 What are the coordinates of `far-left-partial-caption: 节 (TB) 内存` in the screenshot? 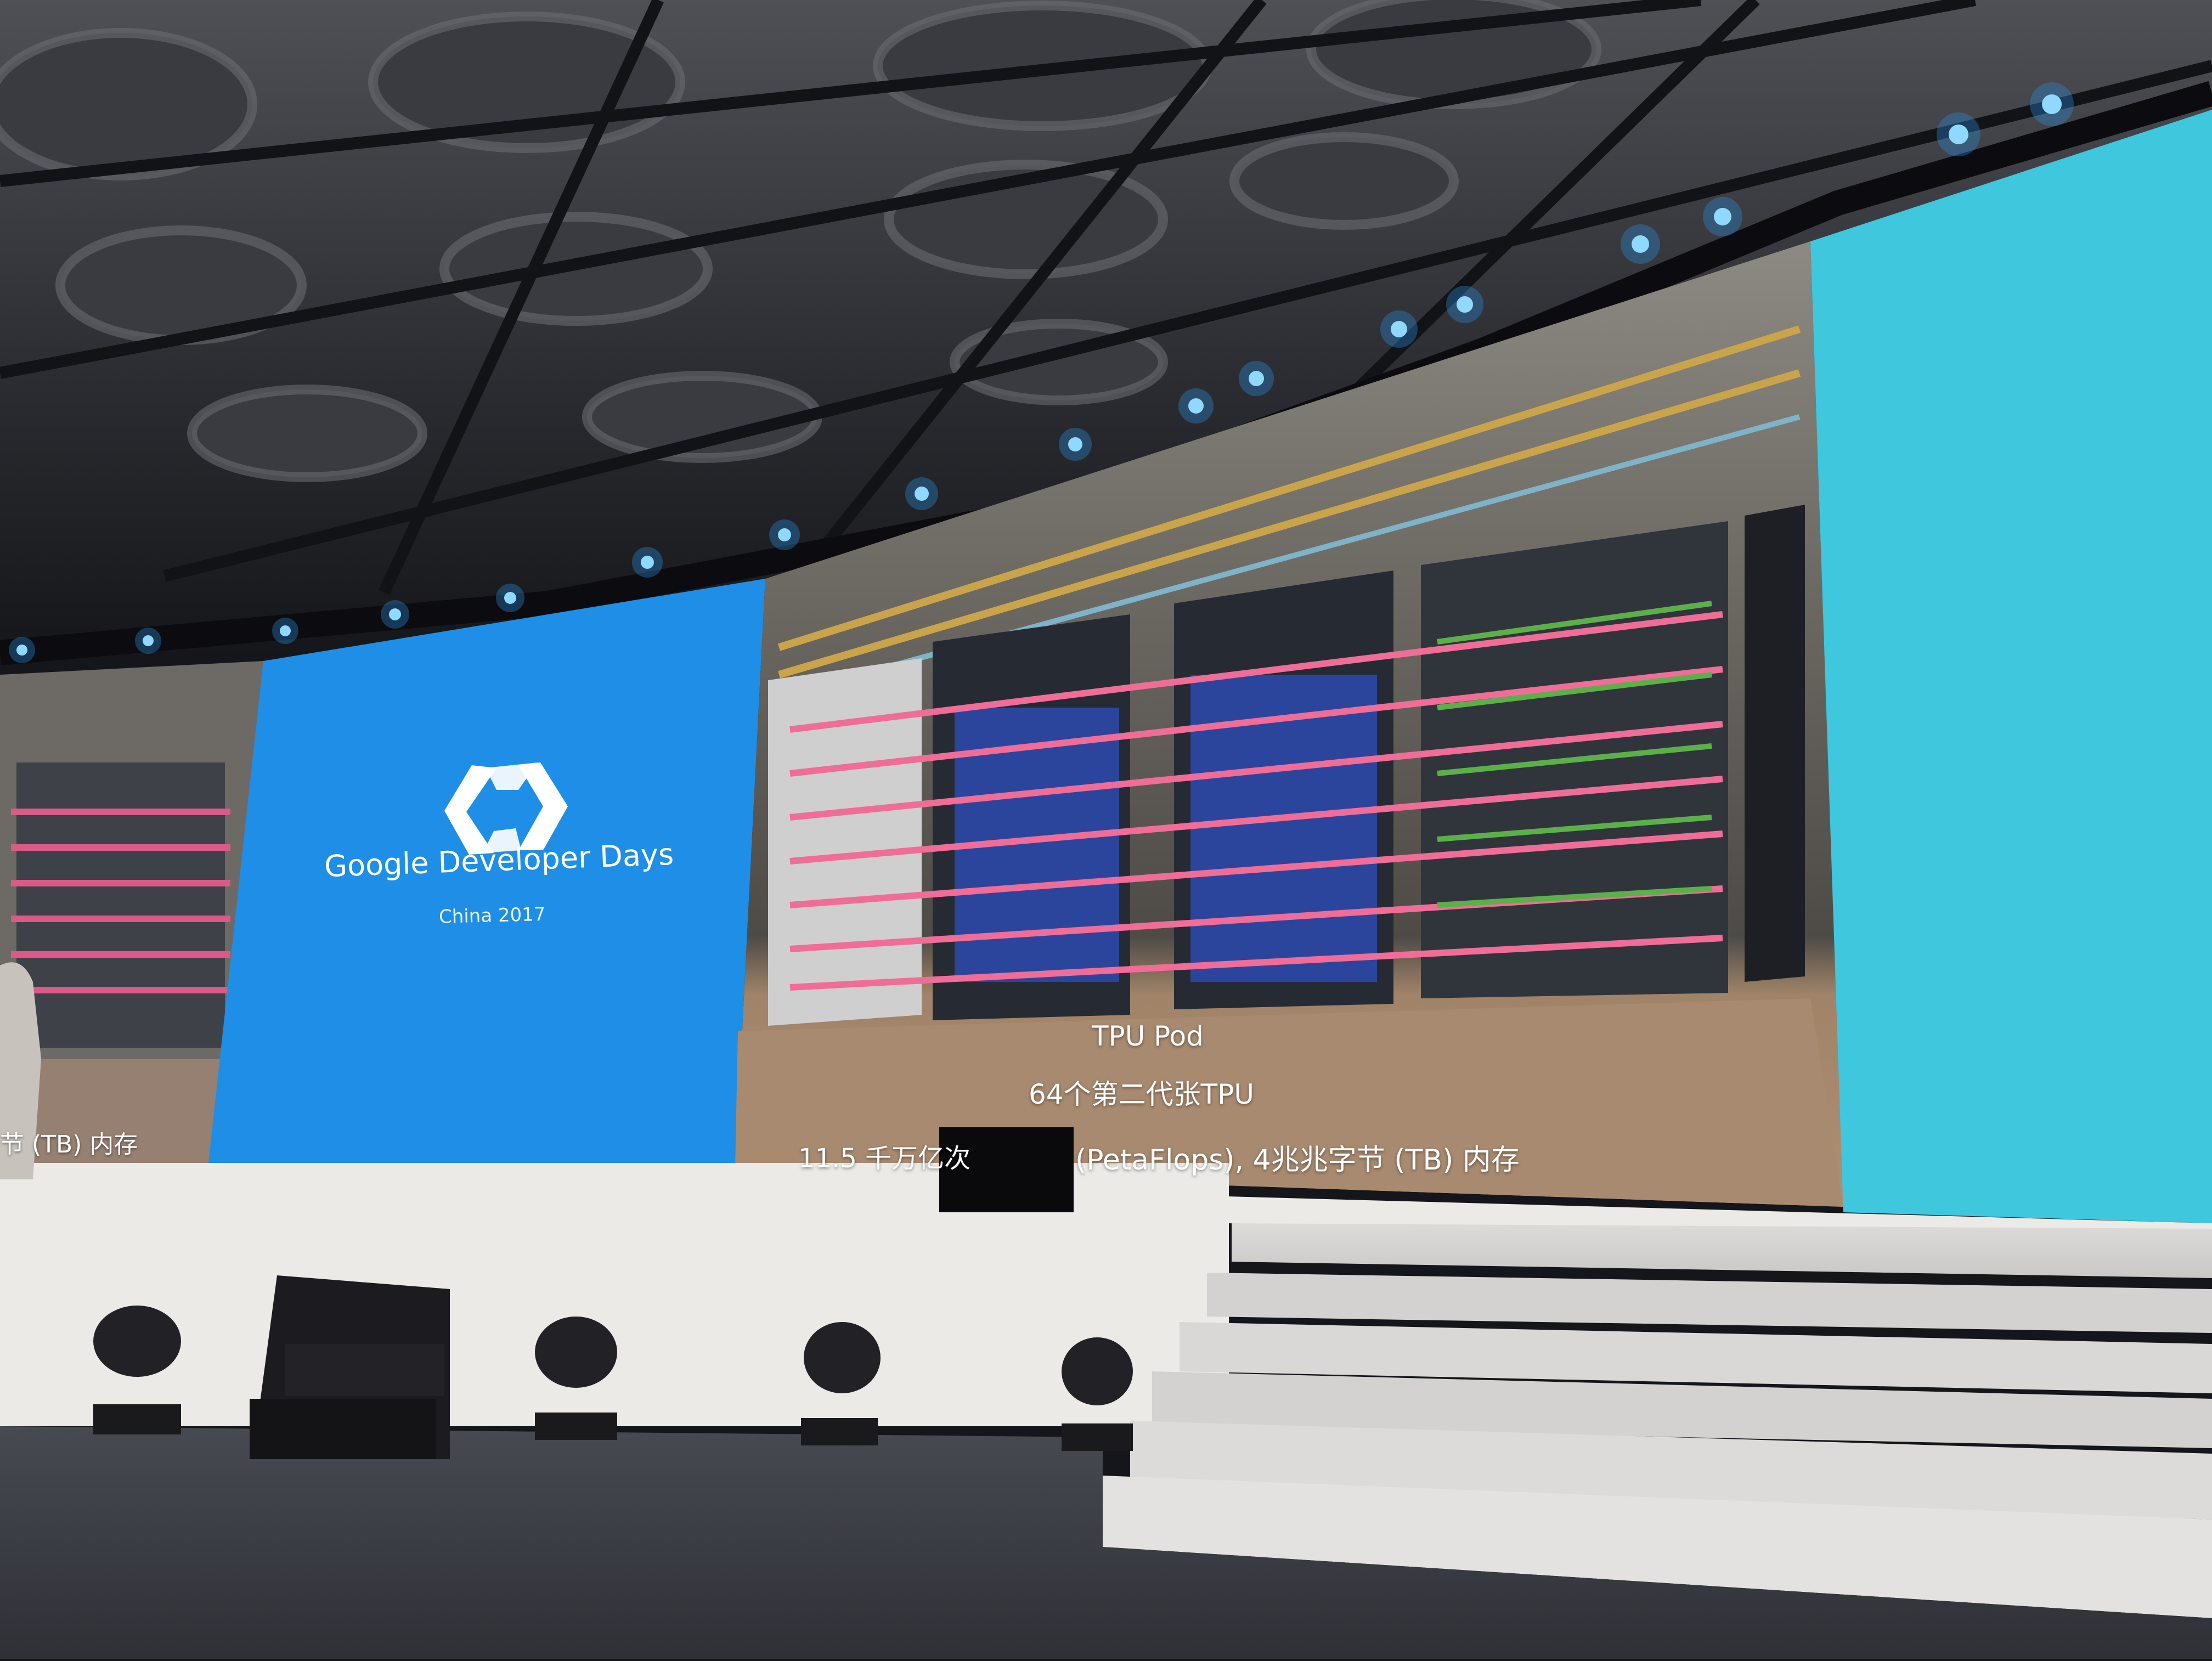 It's located at (69, 1145).